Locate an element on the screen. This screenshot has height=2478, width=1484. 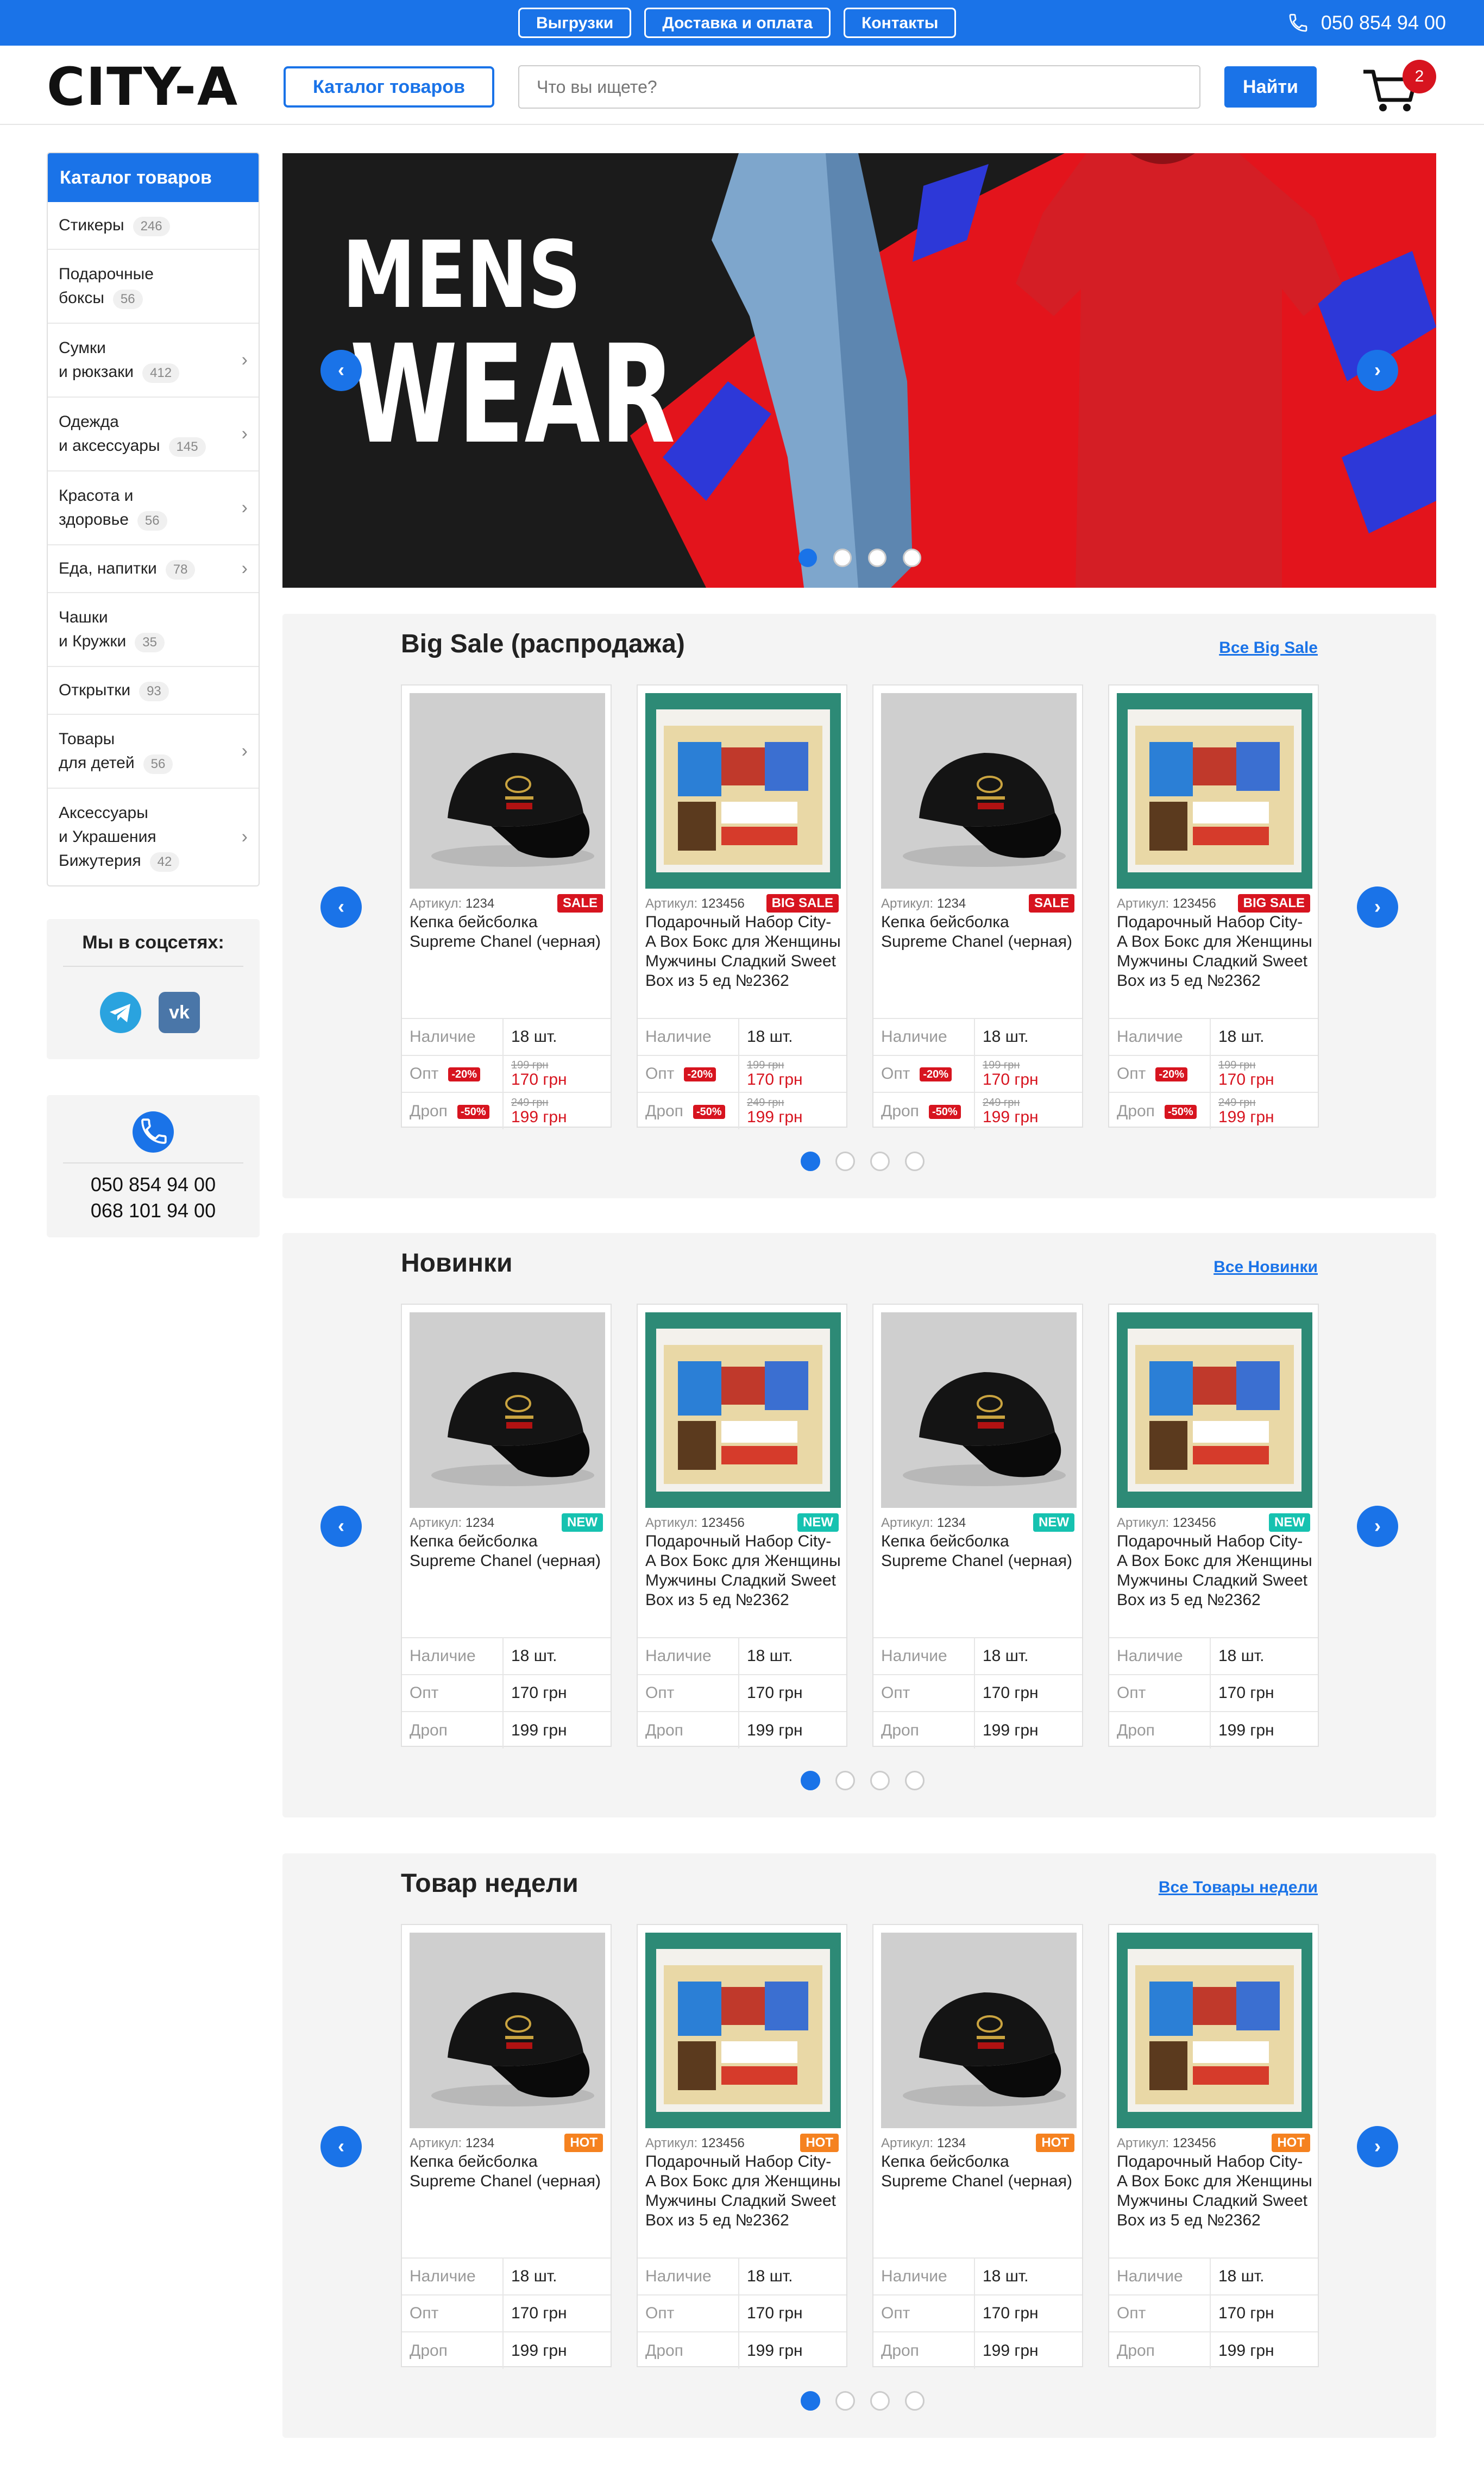
nav-delivery-link: Доставка и оплата is located at coordinates (737, 23).